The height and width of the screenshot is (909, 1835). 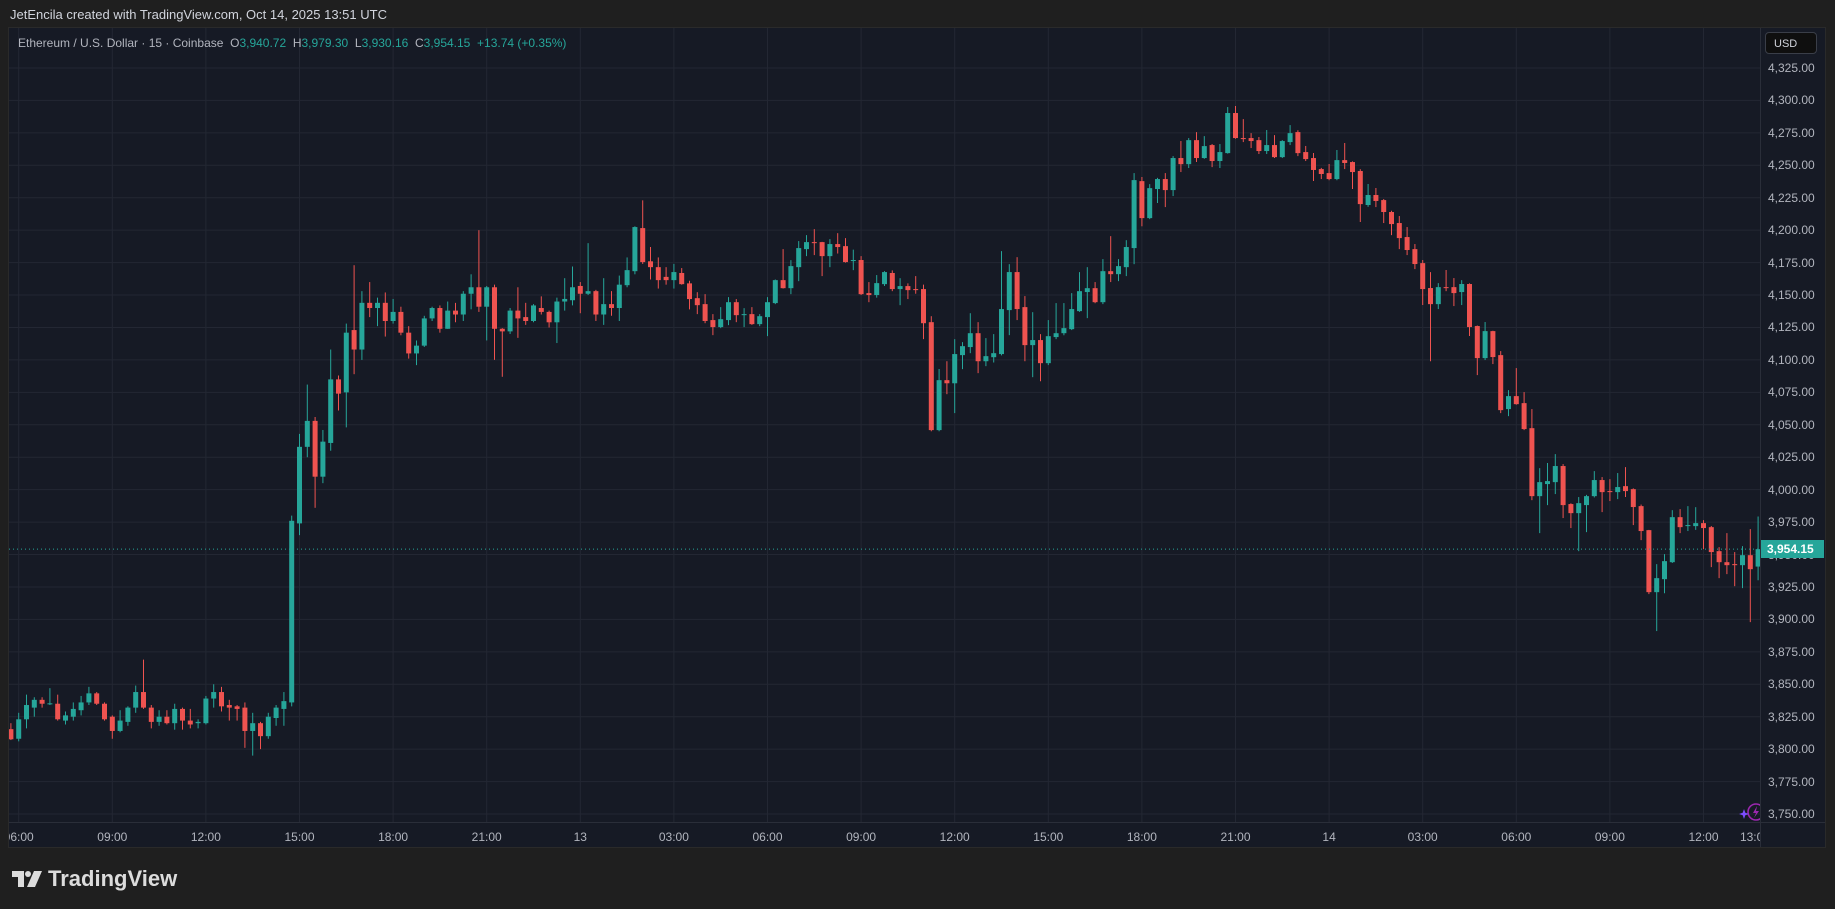 What do you see at coordinates (358, 43) in the screenshot?
I see `low-label: L` at bounding box center [358, 43].